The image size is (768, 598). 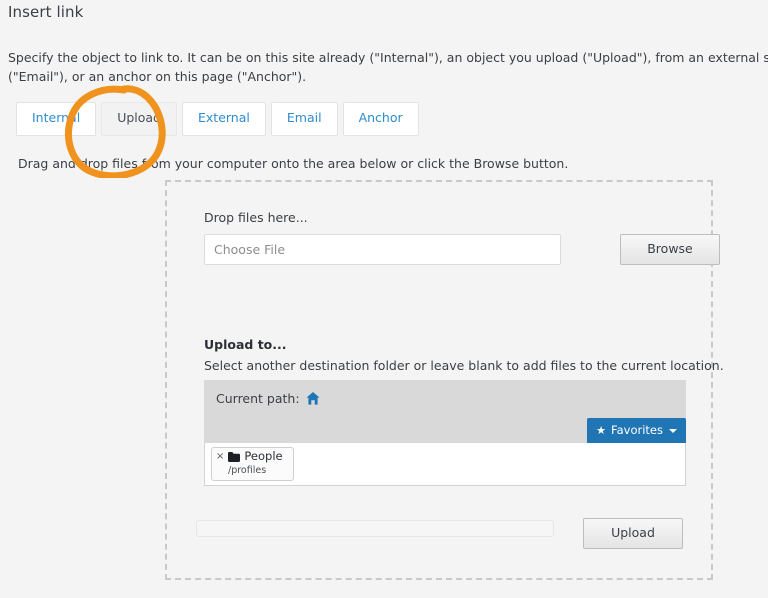 I want to click on current-path-panel: Current path: ★ Favorites, so click(x=445, y=411).